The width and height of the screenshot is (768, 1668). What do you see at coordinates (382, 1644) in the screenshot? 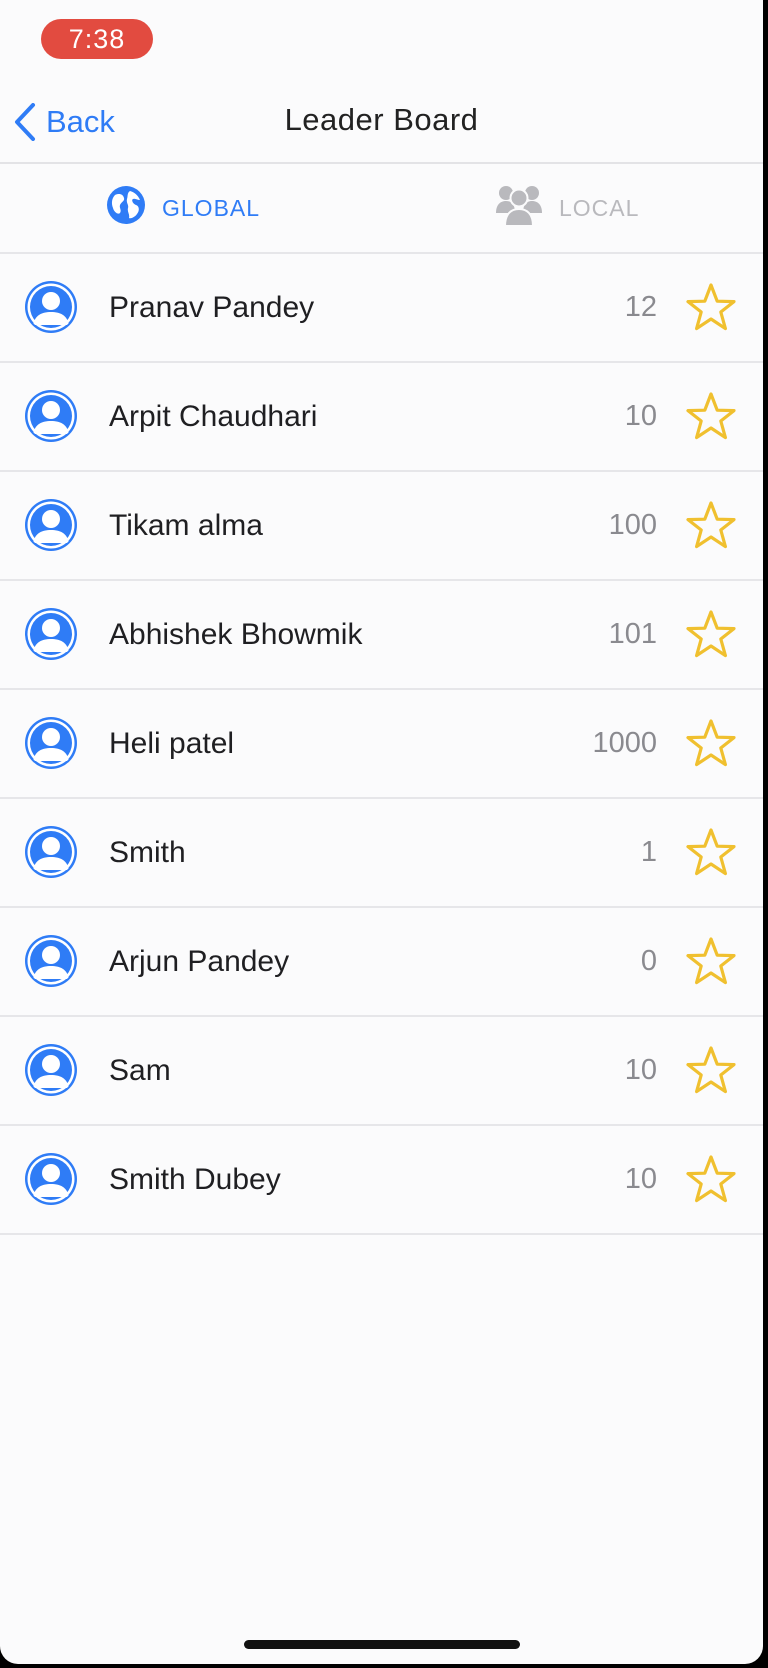
I see `home-indicator` at bounding box center [382, 1644].